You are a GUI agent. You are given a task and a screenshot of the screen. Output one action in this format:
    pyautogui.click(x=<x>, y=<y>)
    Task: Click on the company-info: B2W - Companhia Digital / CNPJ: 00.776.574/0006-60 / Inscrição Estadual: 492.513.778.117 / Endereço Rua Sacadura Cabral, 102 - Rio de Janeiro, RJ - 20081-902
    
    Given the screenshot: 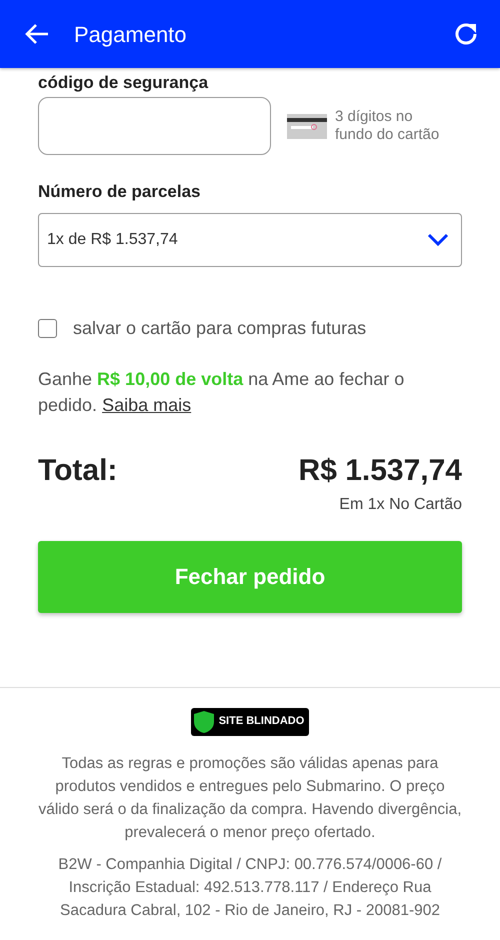 What is the action you would take?
    pyautogui.click(x=250, y=888)
    